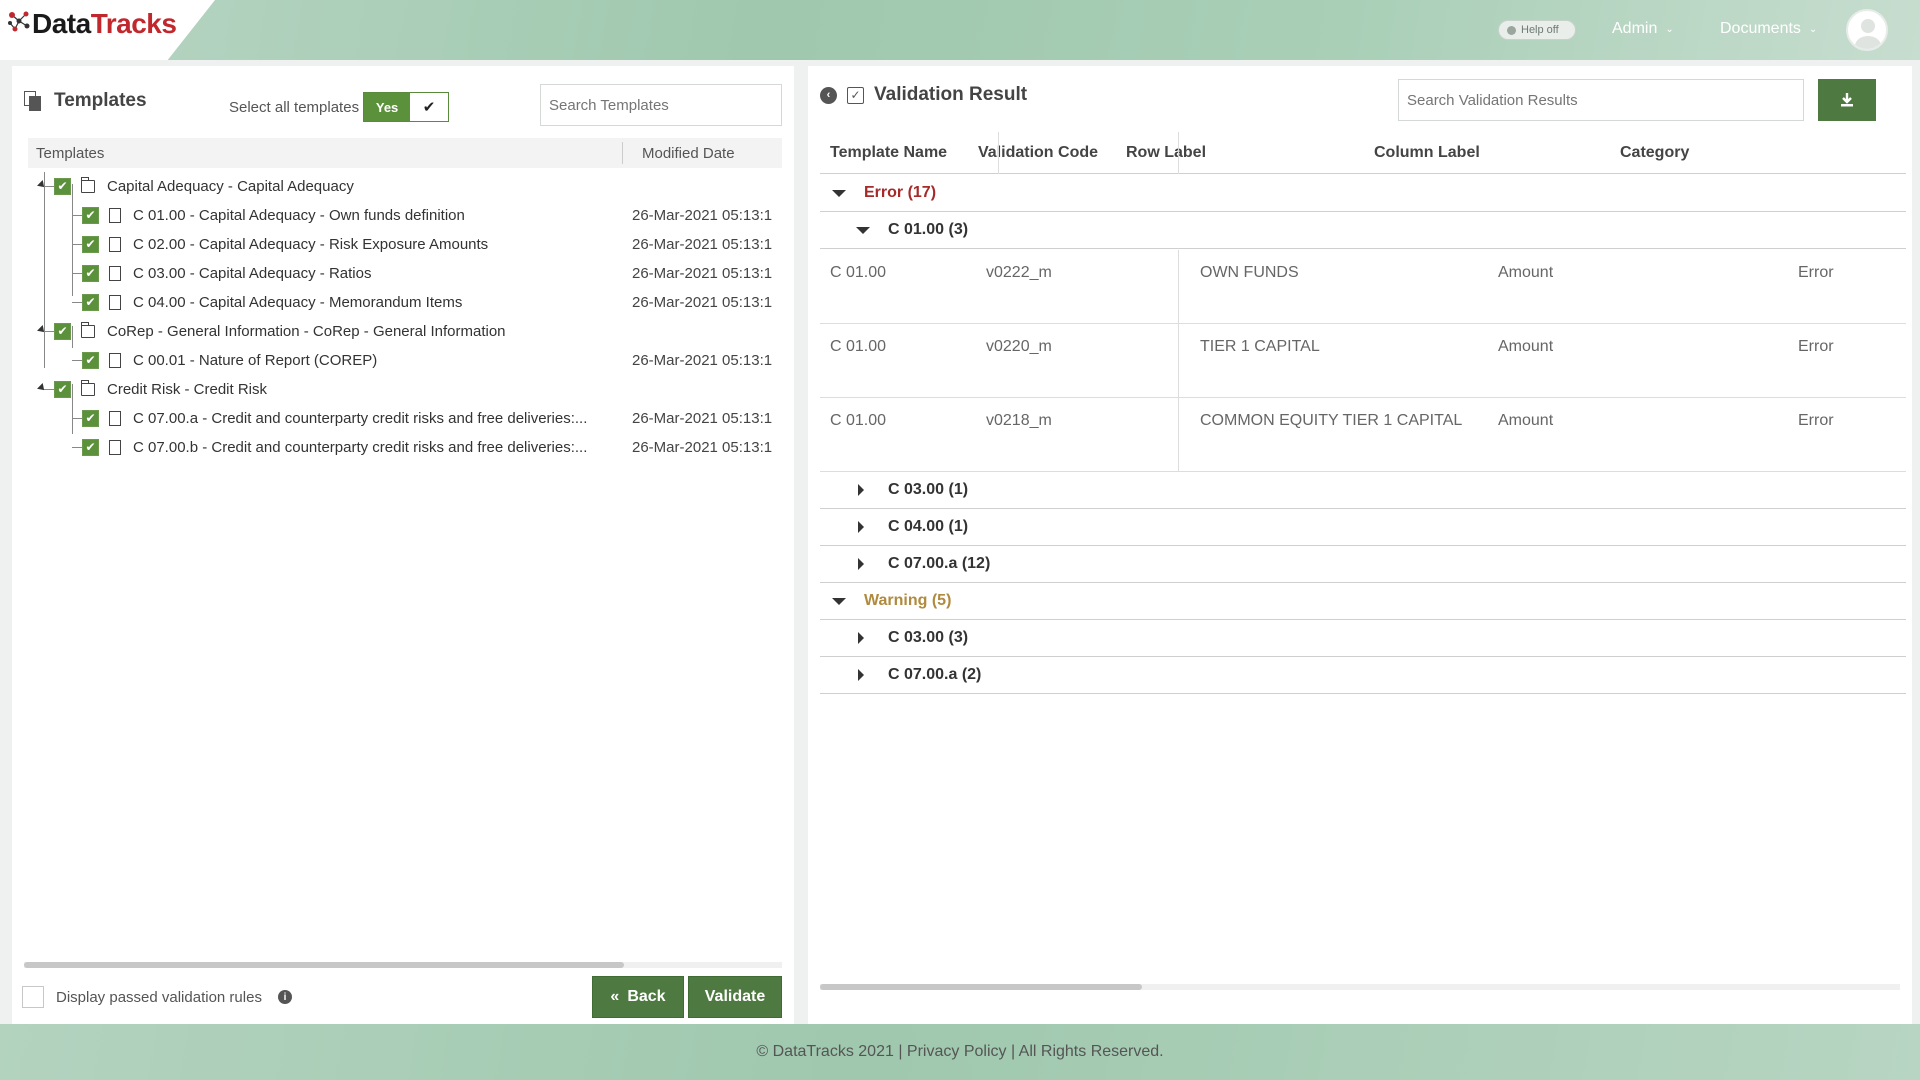 The height and width of the screenshot is (1080, 1920). I want to click on tree-template-row: ✔ C 00.01 - Nature of Report (COREP), so click(224, 360).